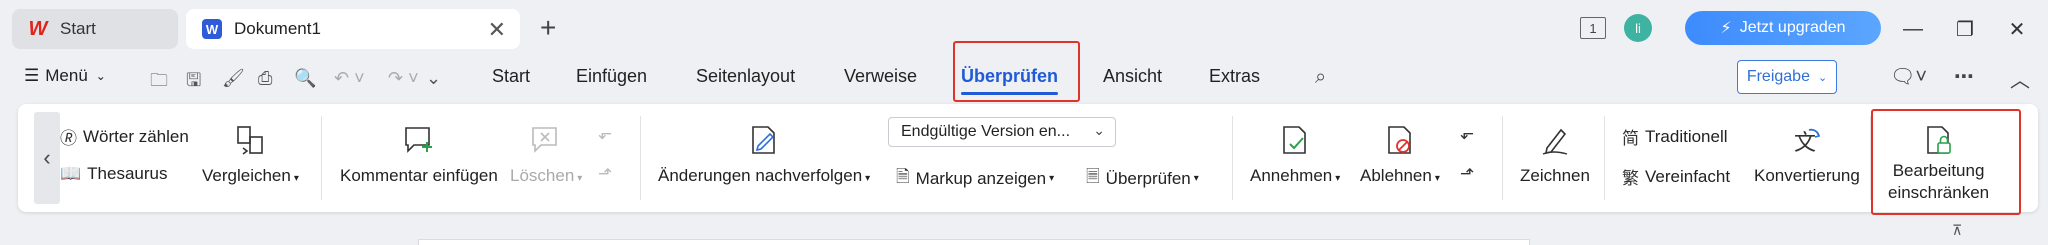  Describe the element at coordinates (1792, 27) in the screenshot. I see `upgrade-label: Jetzt upgraden` at that location.